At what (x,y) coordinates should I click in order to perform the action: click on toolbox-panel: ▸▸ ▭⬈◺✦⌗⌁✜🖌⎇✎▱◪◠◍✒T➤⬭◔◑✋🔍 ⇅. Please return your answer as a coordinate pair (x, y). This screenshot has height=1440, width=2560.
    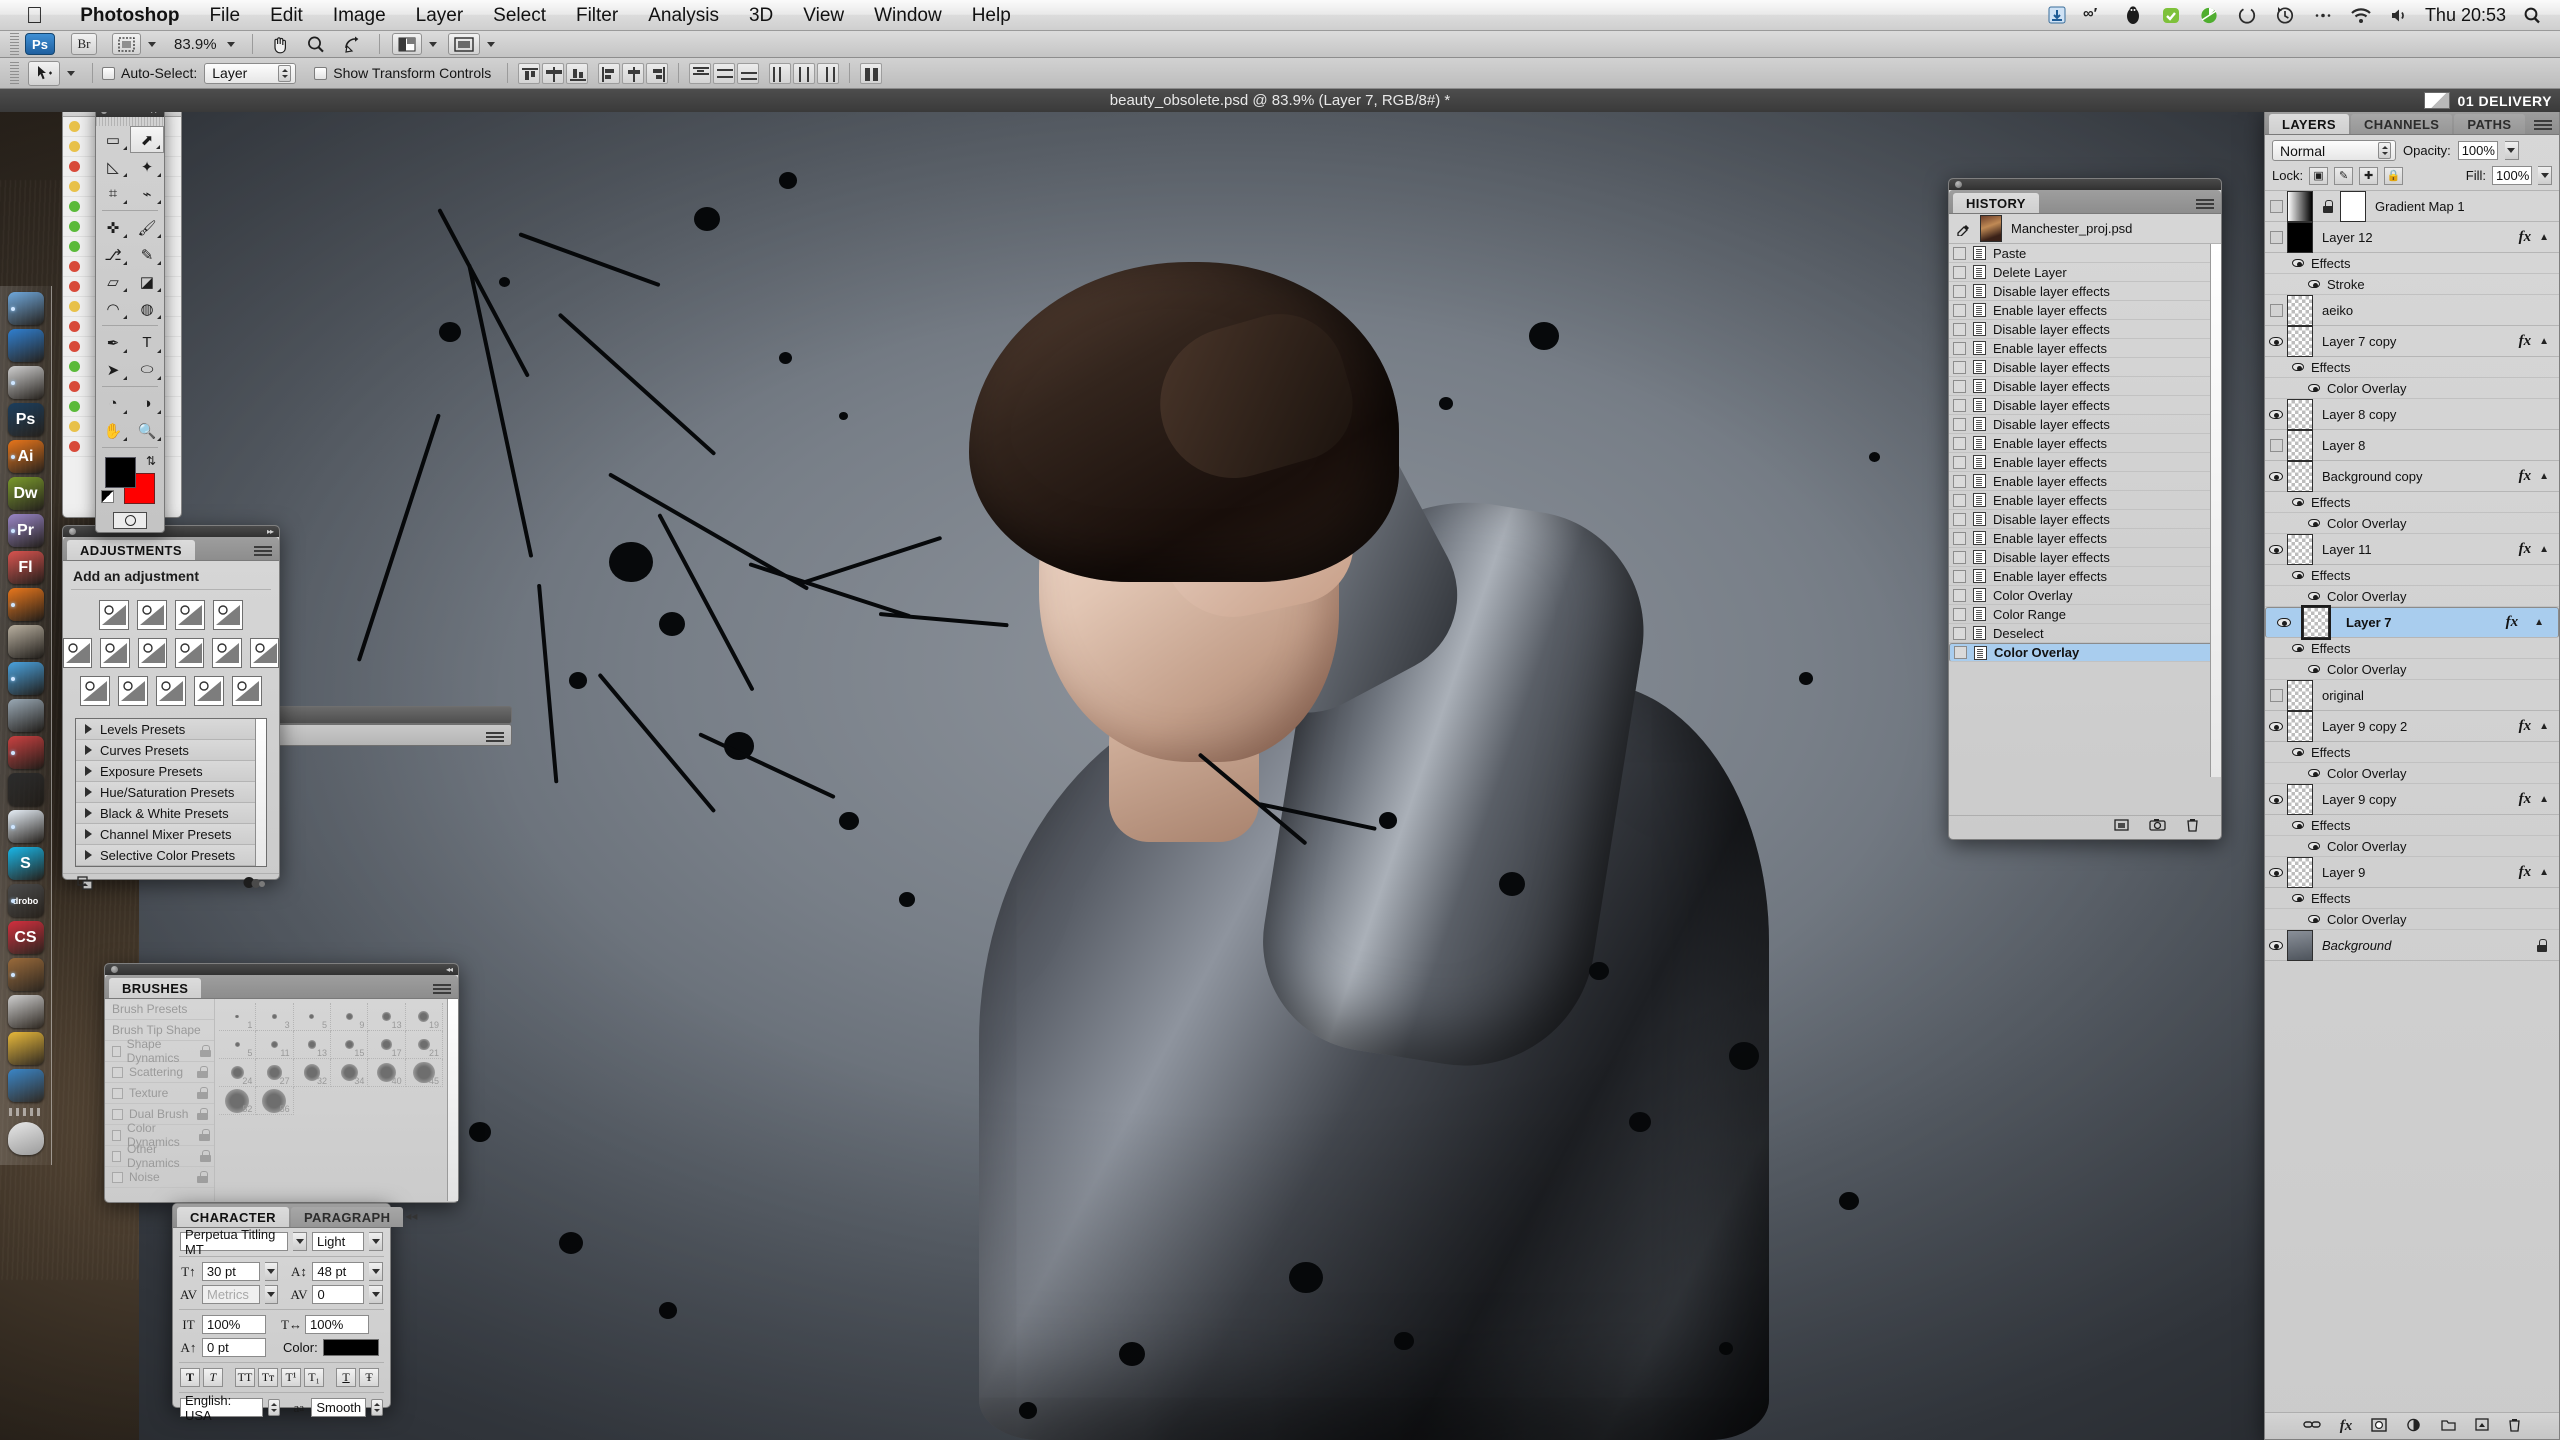
    Looking at the image, I should click on (130, 318).